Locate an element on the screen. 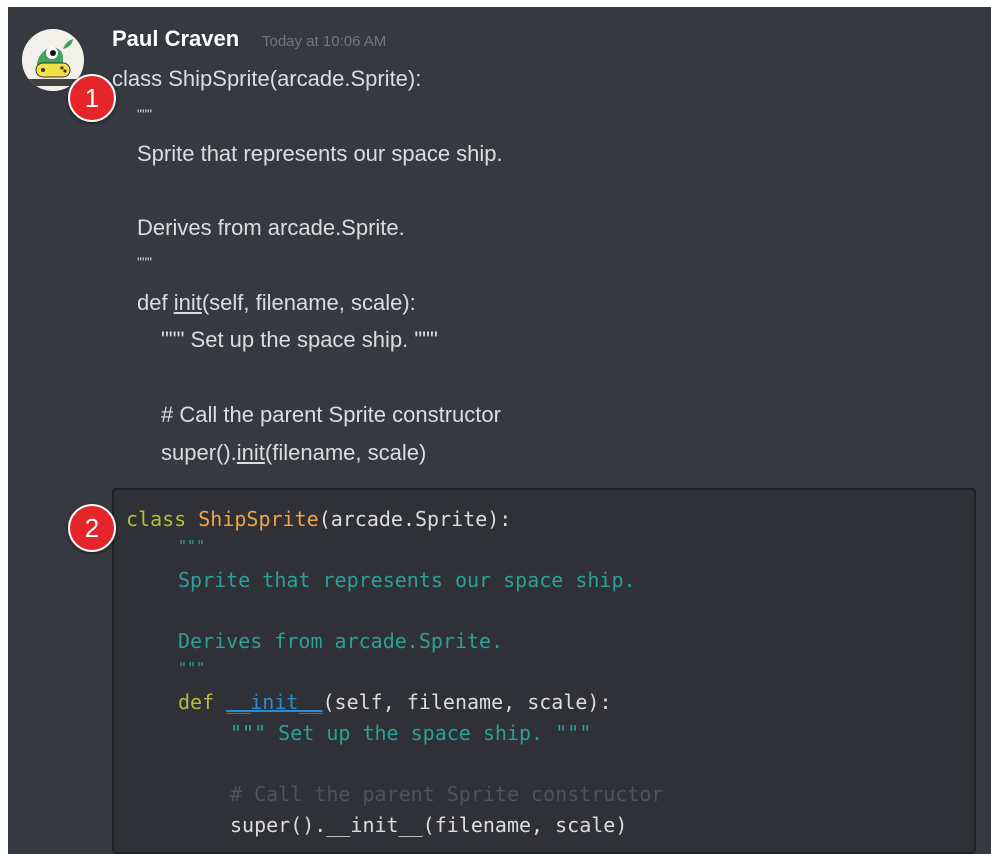  code-token: (arcade.Sprite): is located at coordinates (415, 519).